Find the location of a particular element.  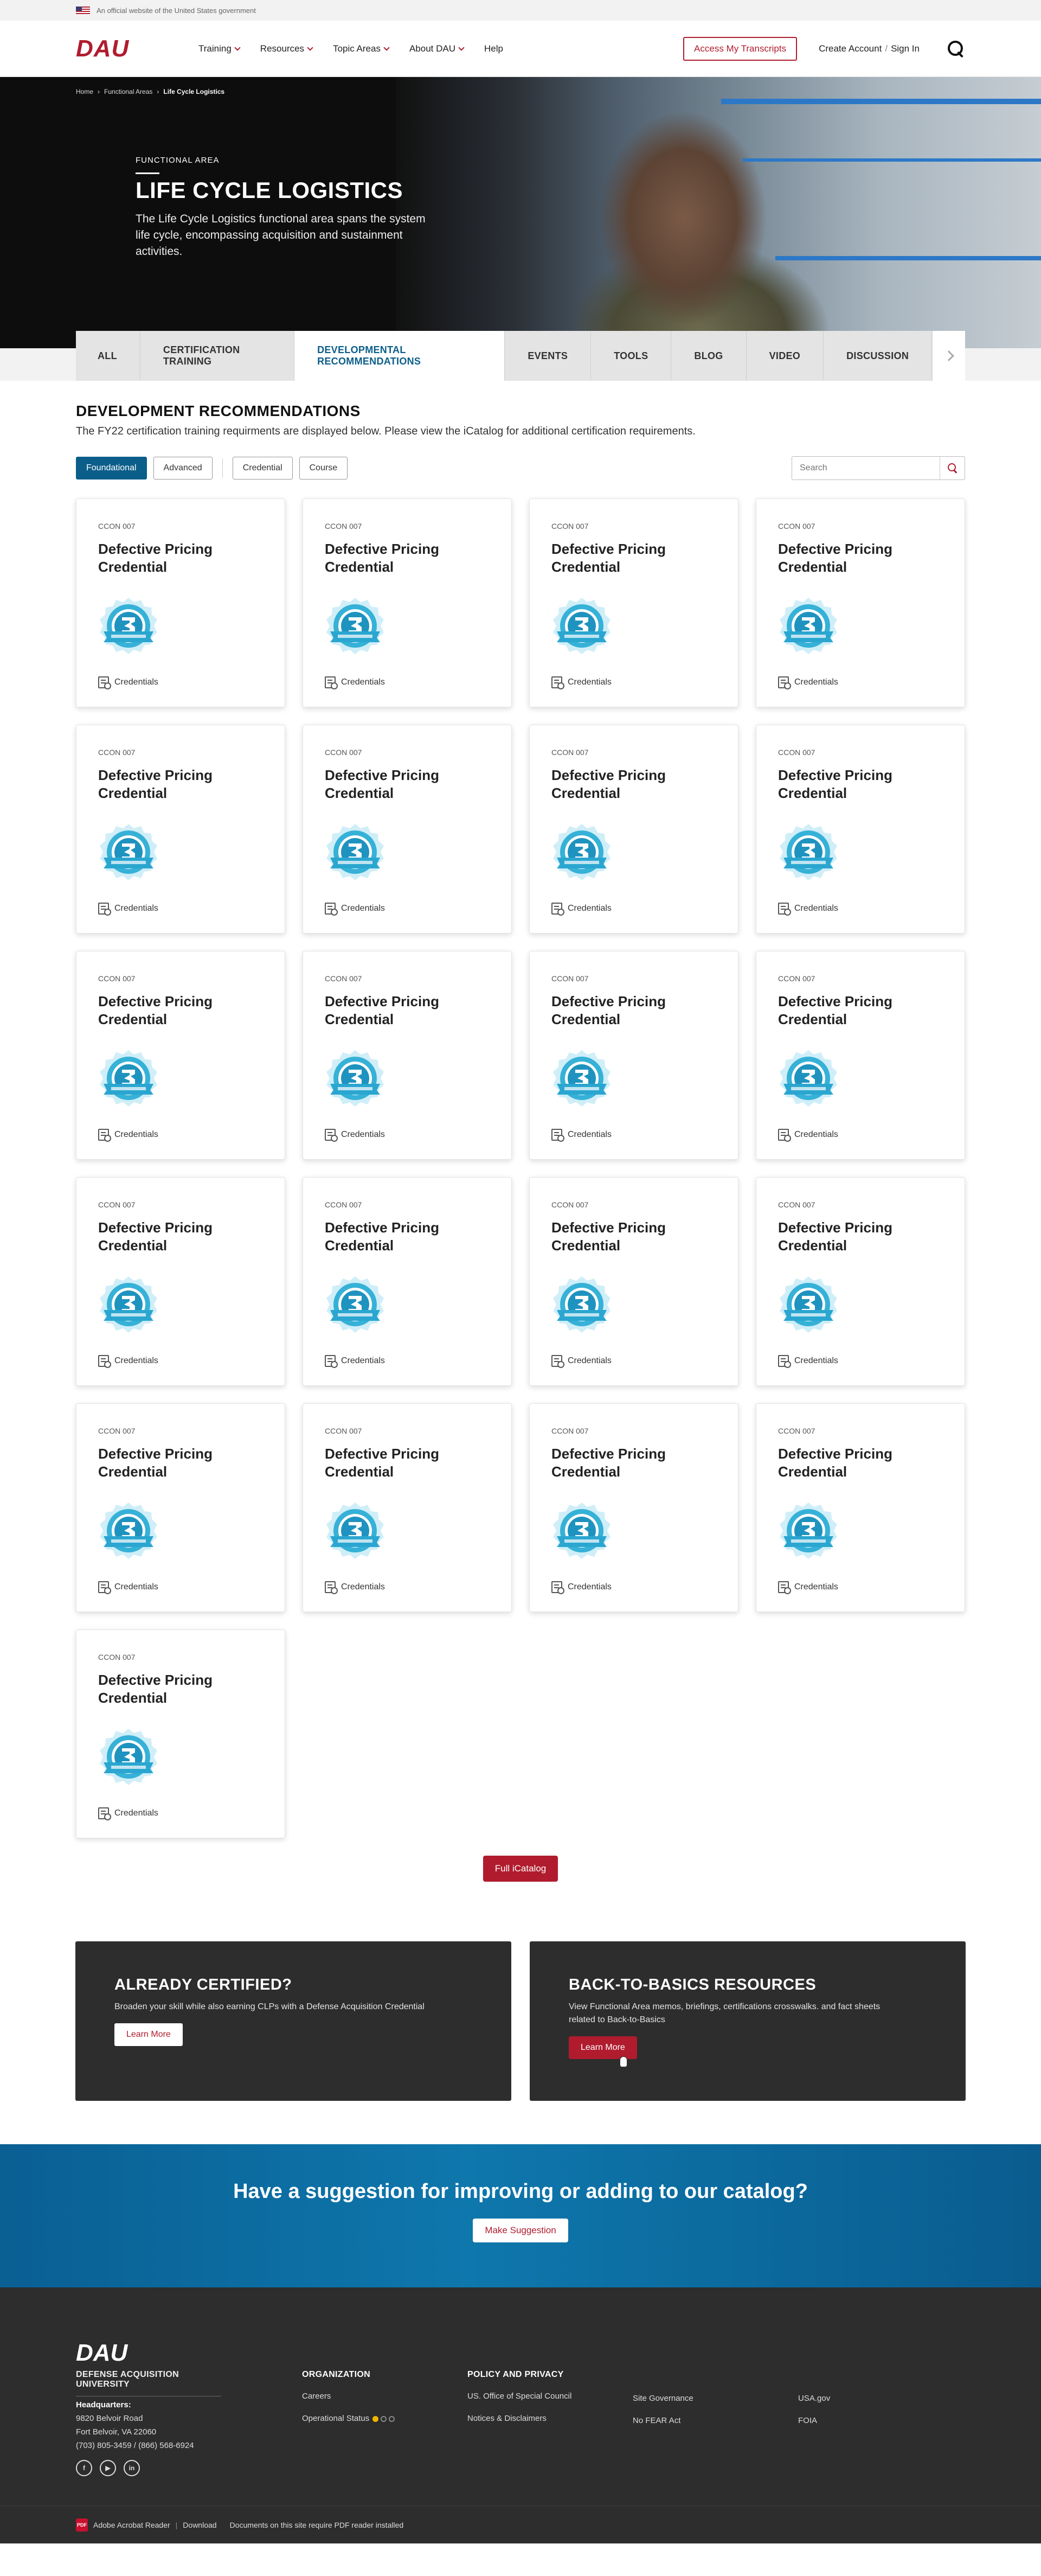

search-button is located at coordinates (952, 468).